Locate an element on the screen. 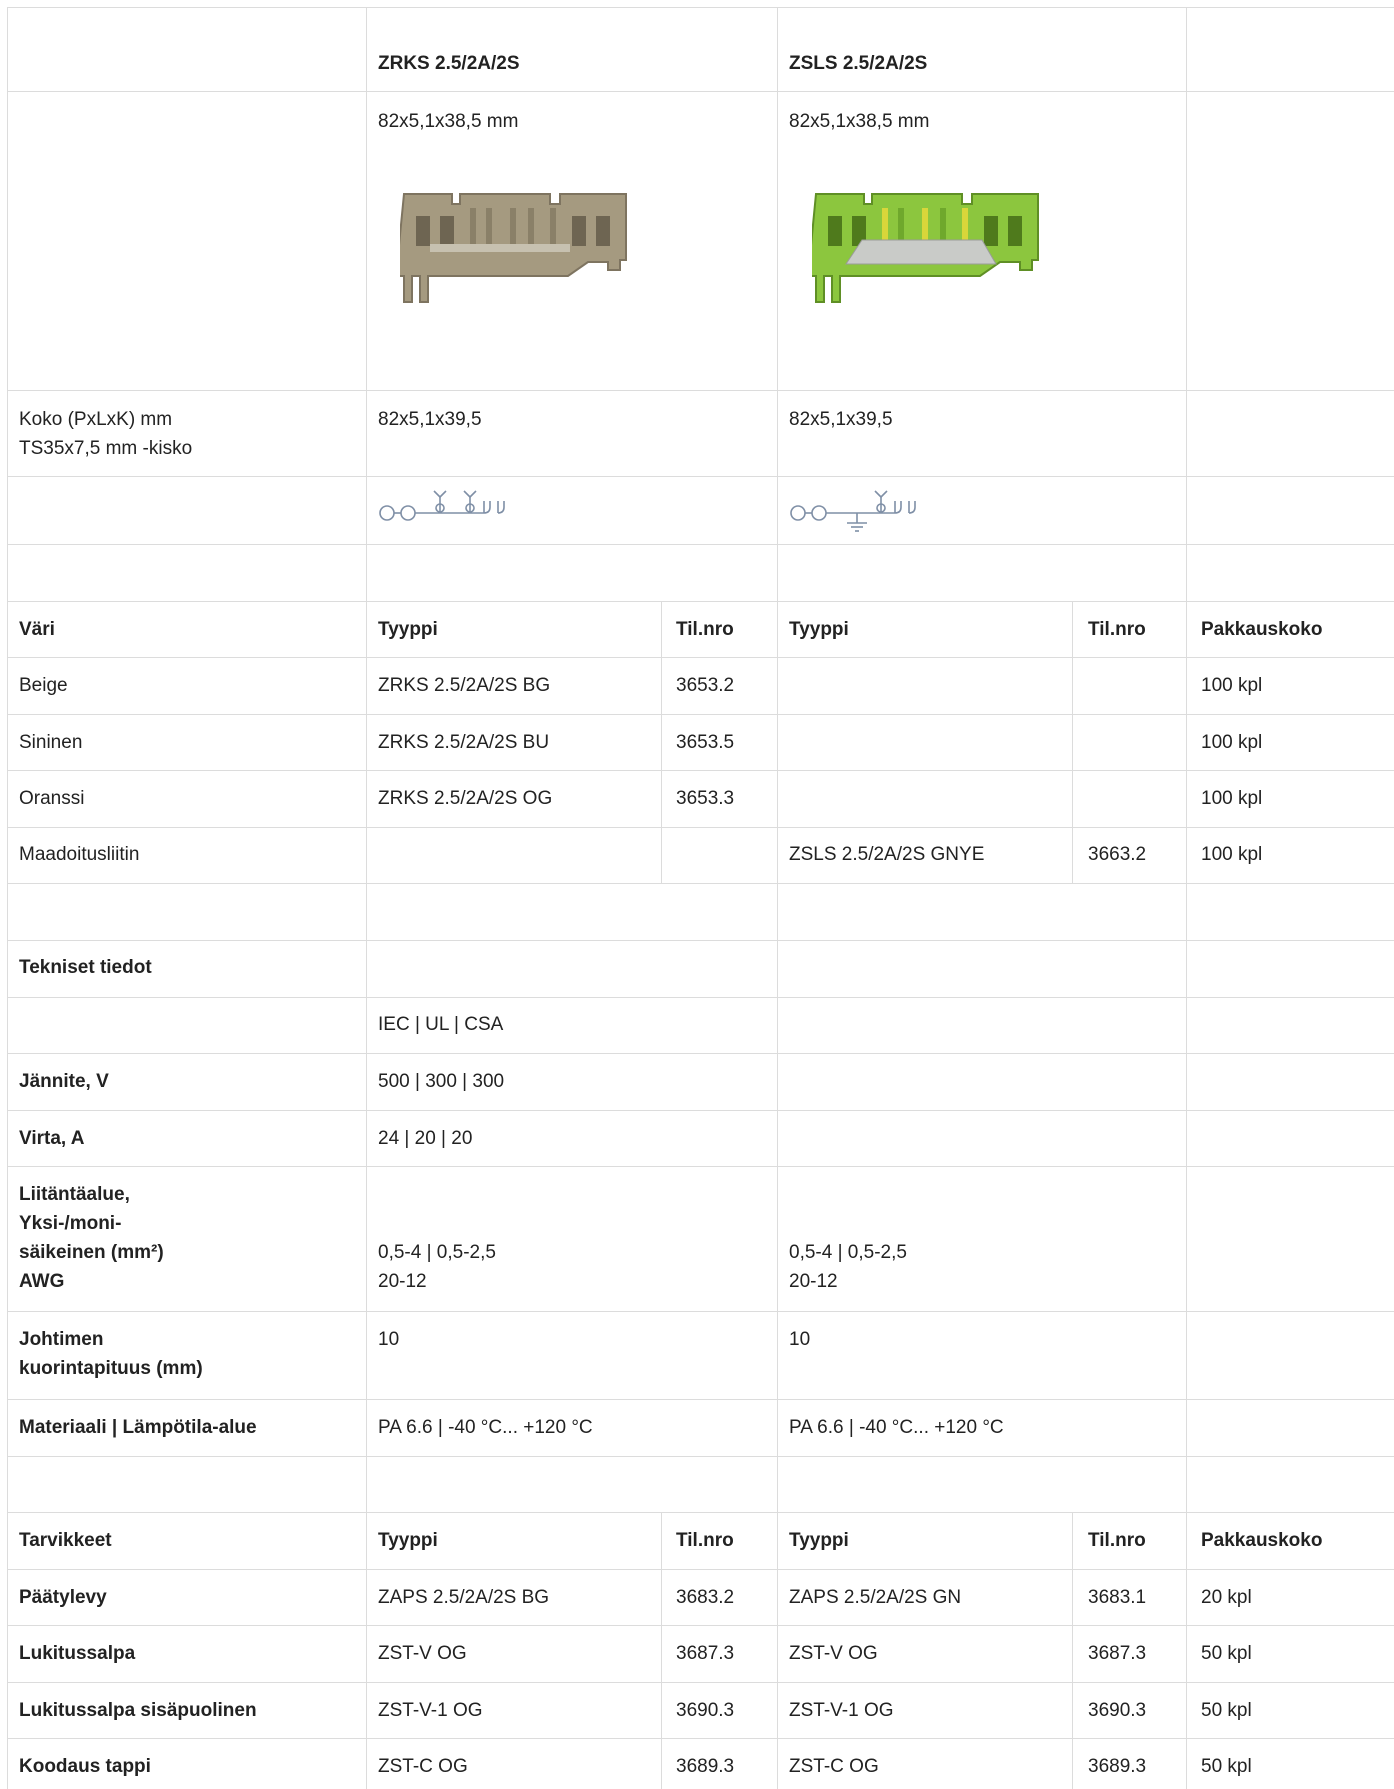 This screenshot has width=1394, height=1789. standards: IEC | UL | CSA is located at coordinates (441, 1024).